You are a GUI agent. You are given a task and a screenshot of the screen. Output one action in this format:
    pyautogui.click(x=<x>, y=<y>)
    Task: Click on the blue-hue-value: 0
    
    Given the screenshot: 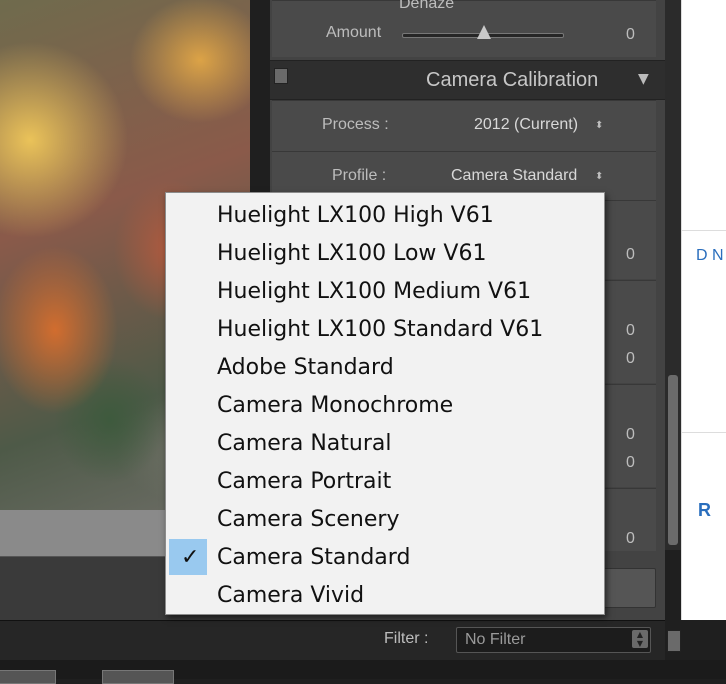 What is the action you would take?
    pyautogui.click(x=630, y=539)
    